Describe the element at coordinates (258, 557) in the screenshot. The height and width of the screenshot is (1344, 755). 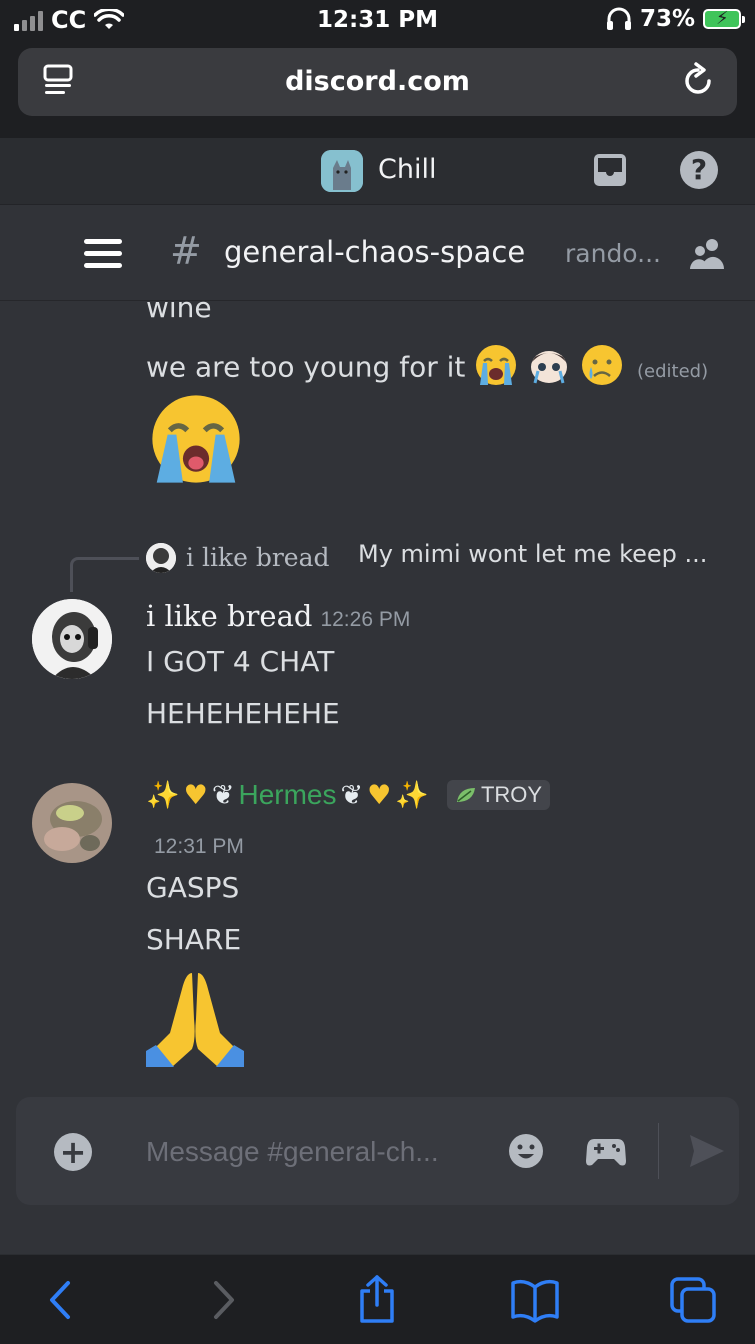
I see `reply-author: i like bread` at that location.